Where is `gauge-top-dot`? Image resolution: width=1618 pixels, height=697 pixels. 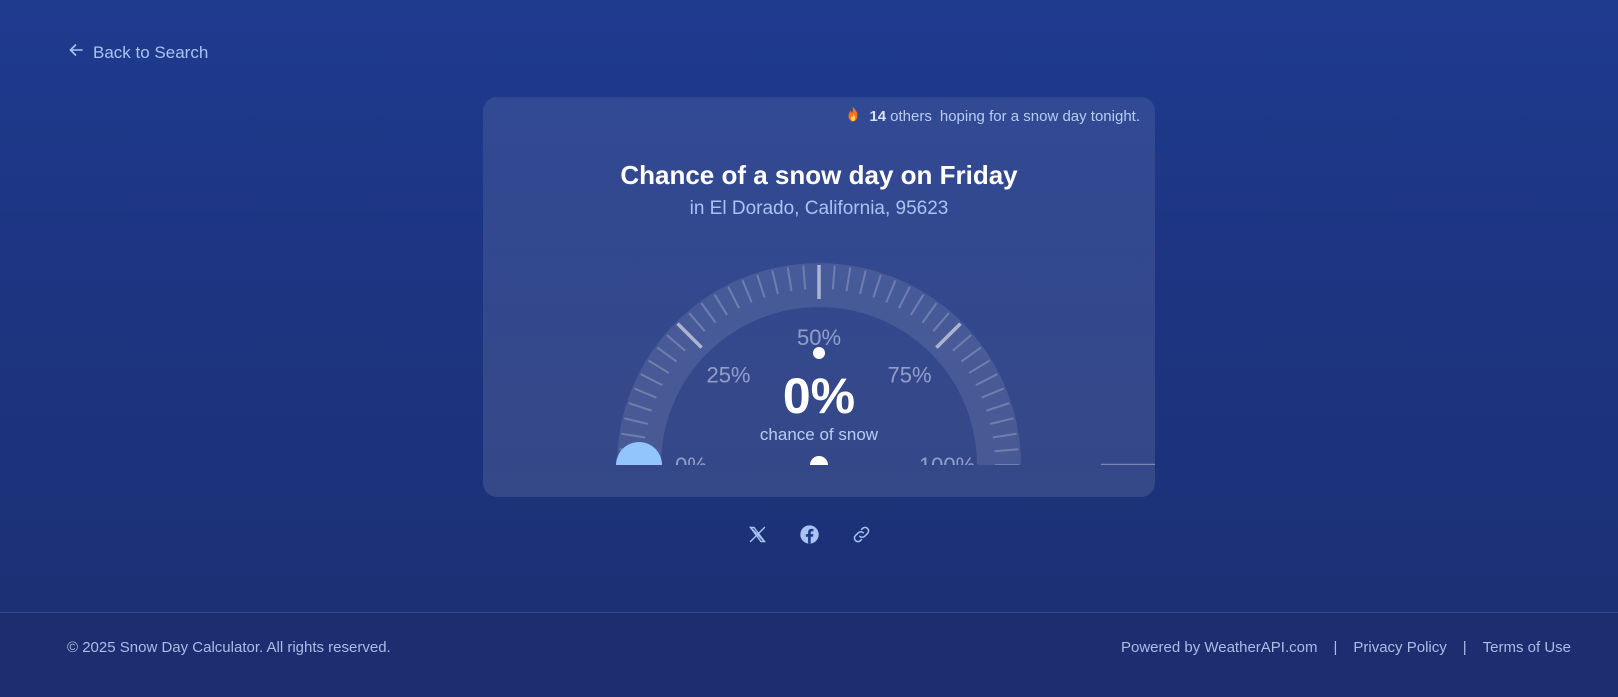
gauge-top-dot is located at coordinates (819, 353).